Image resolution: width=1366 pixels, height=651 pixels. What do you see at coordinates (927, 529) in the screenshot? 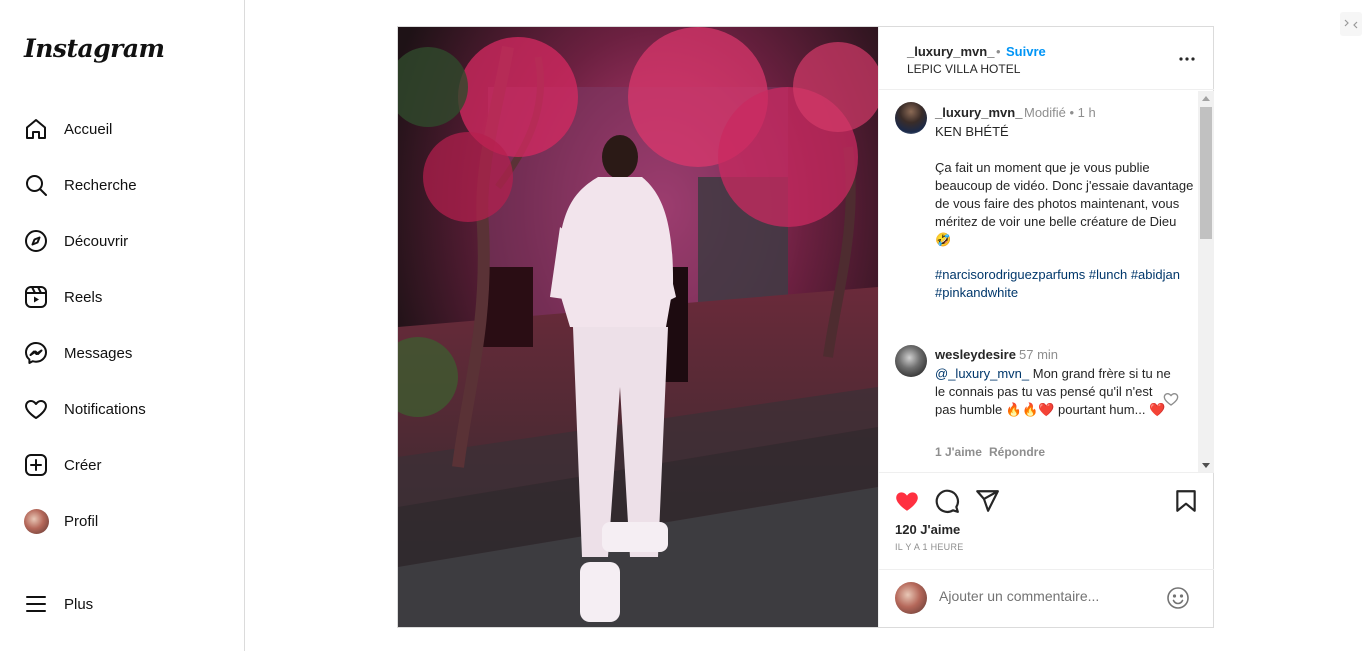
I see `likes-count: 120 J'aime` at bounding box center [927, 529].